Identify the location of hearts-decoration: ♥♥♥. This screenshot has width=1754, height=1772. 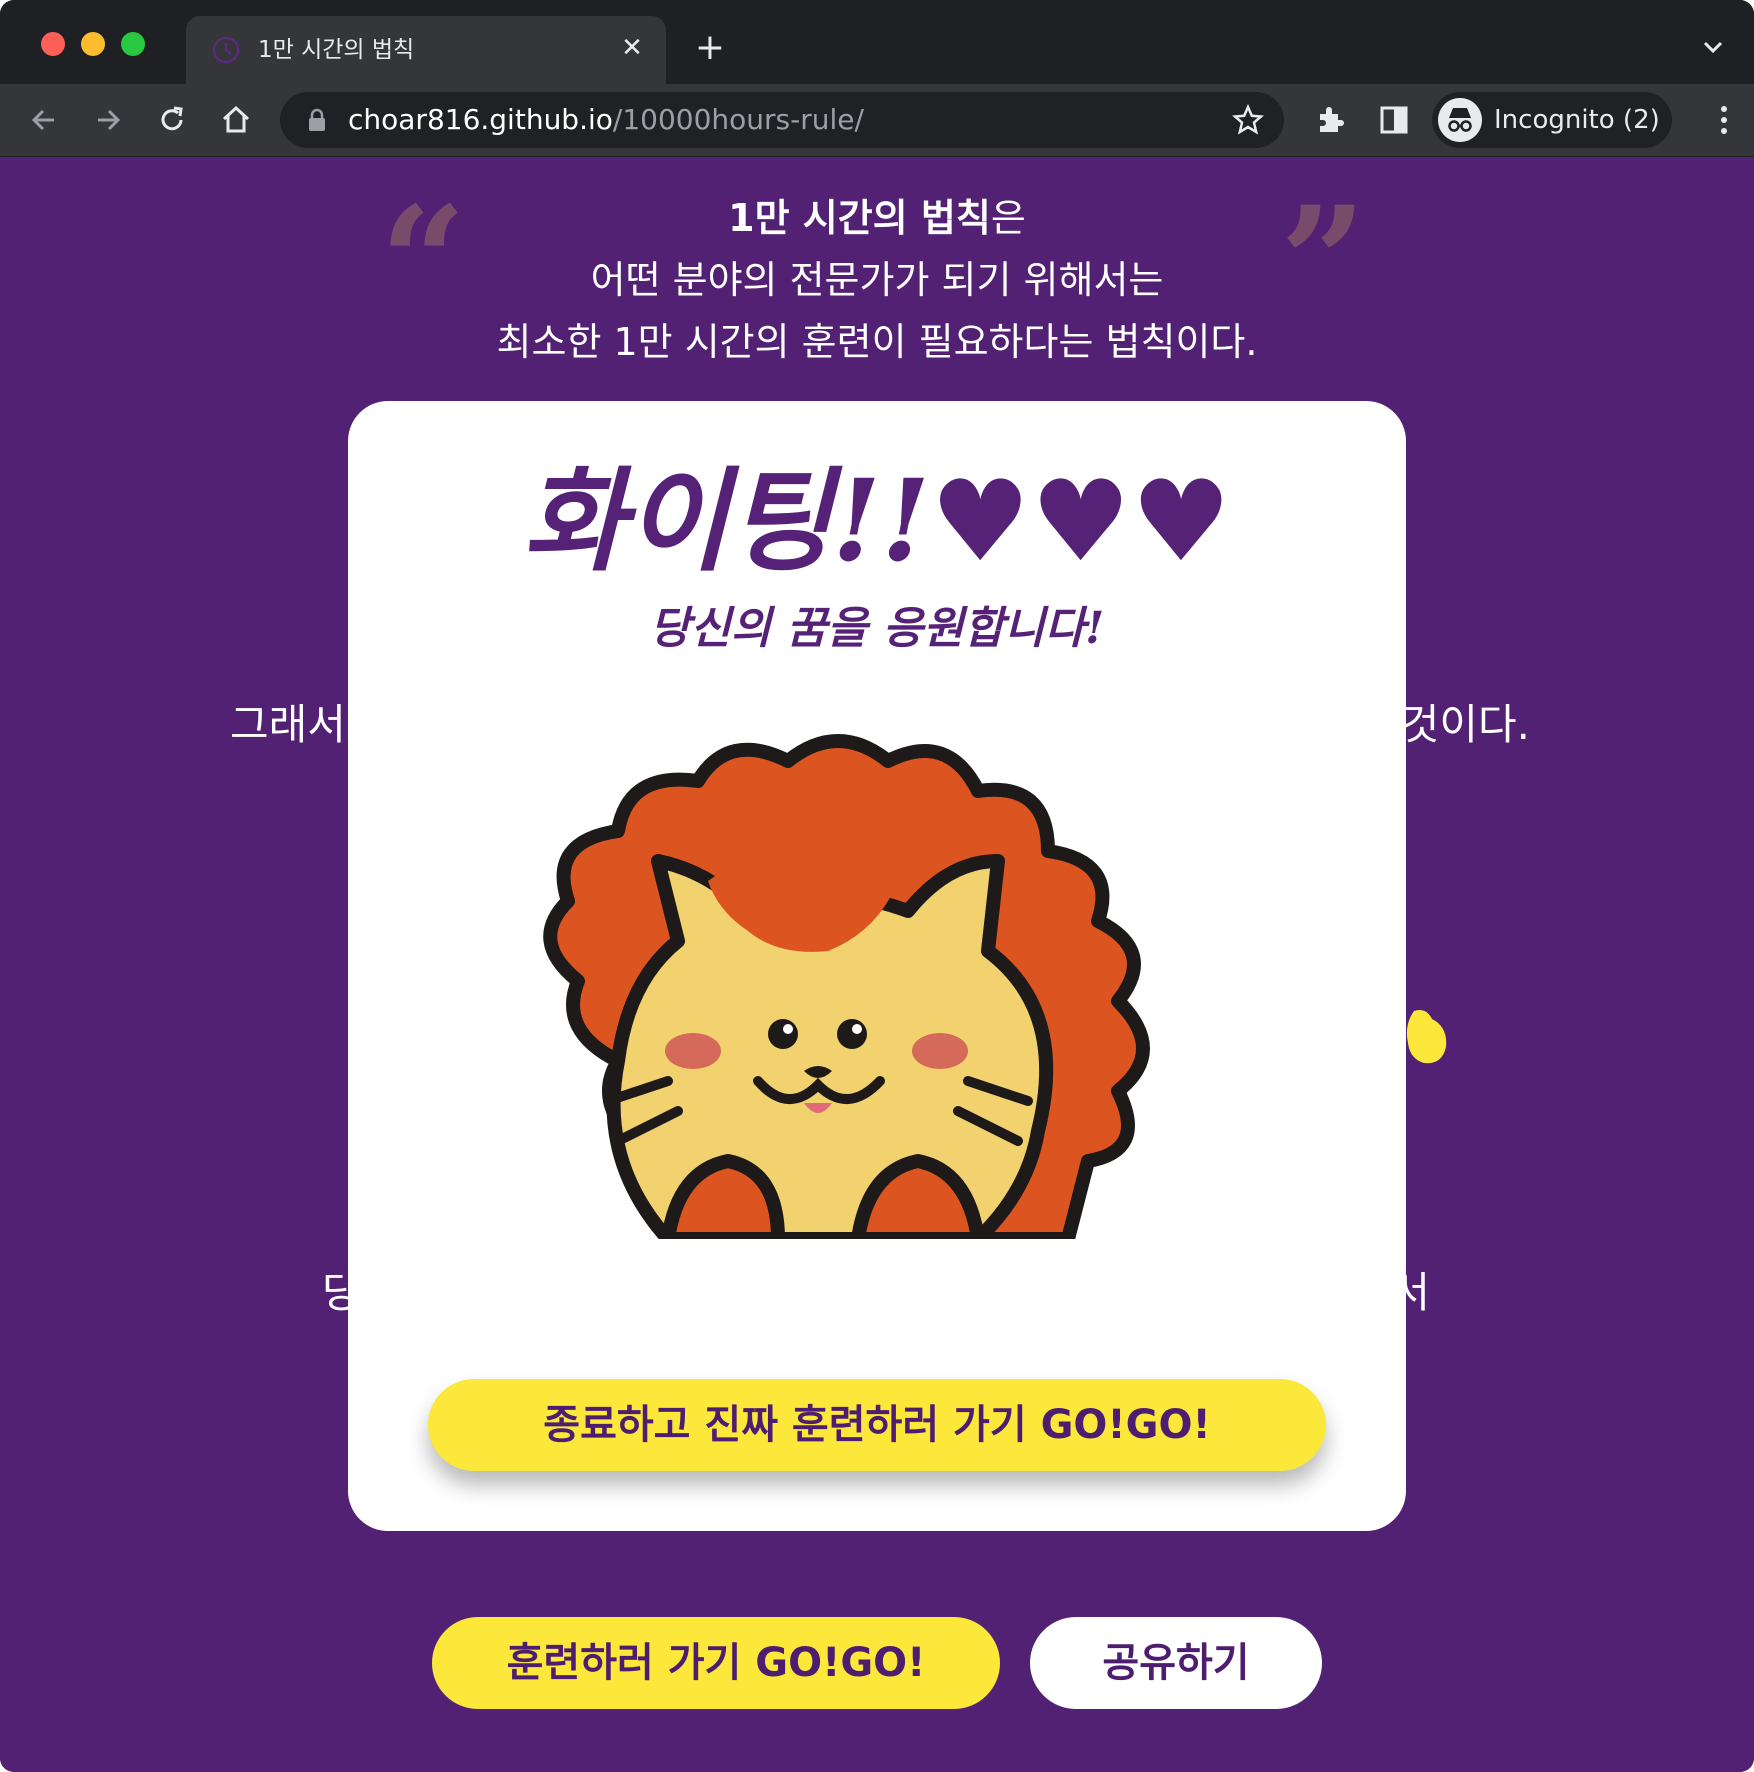
(1081, 521).